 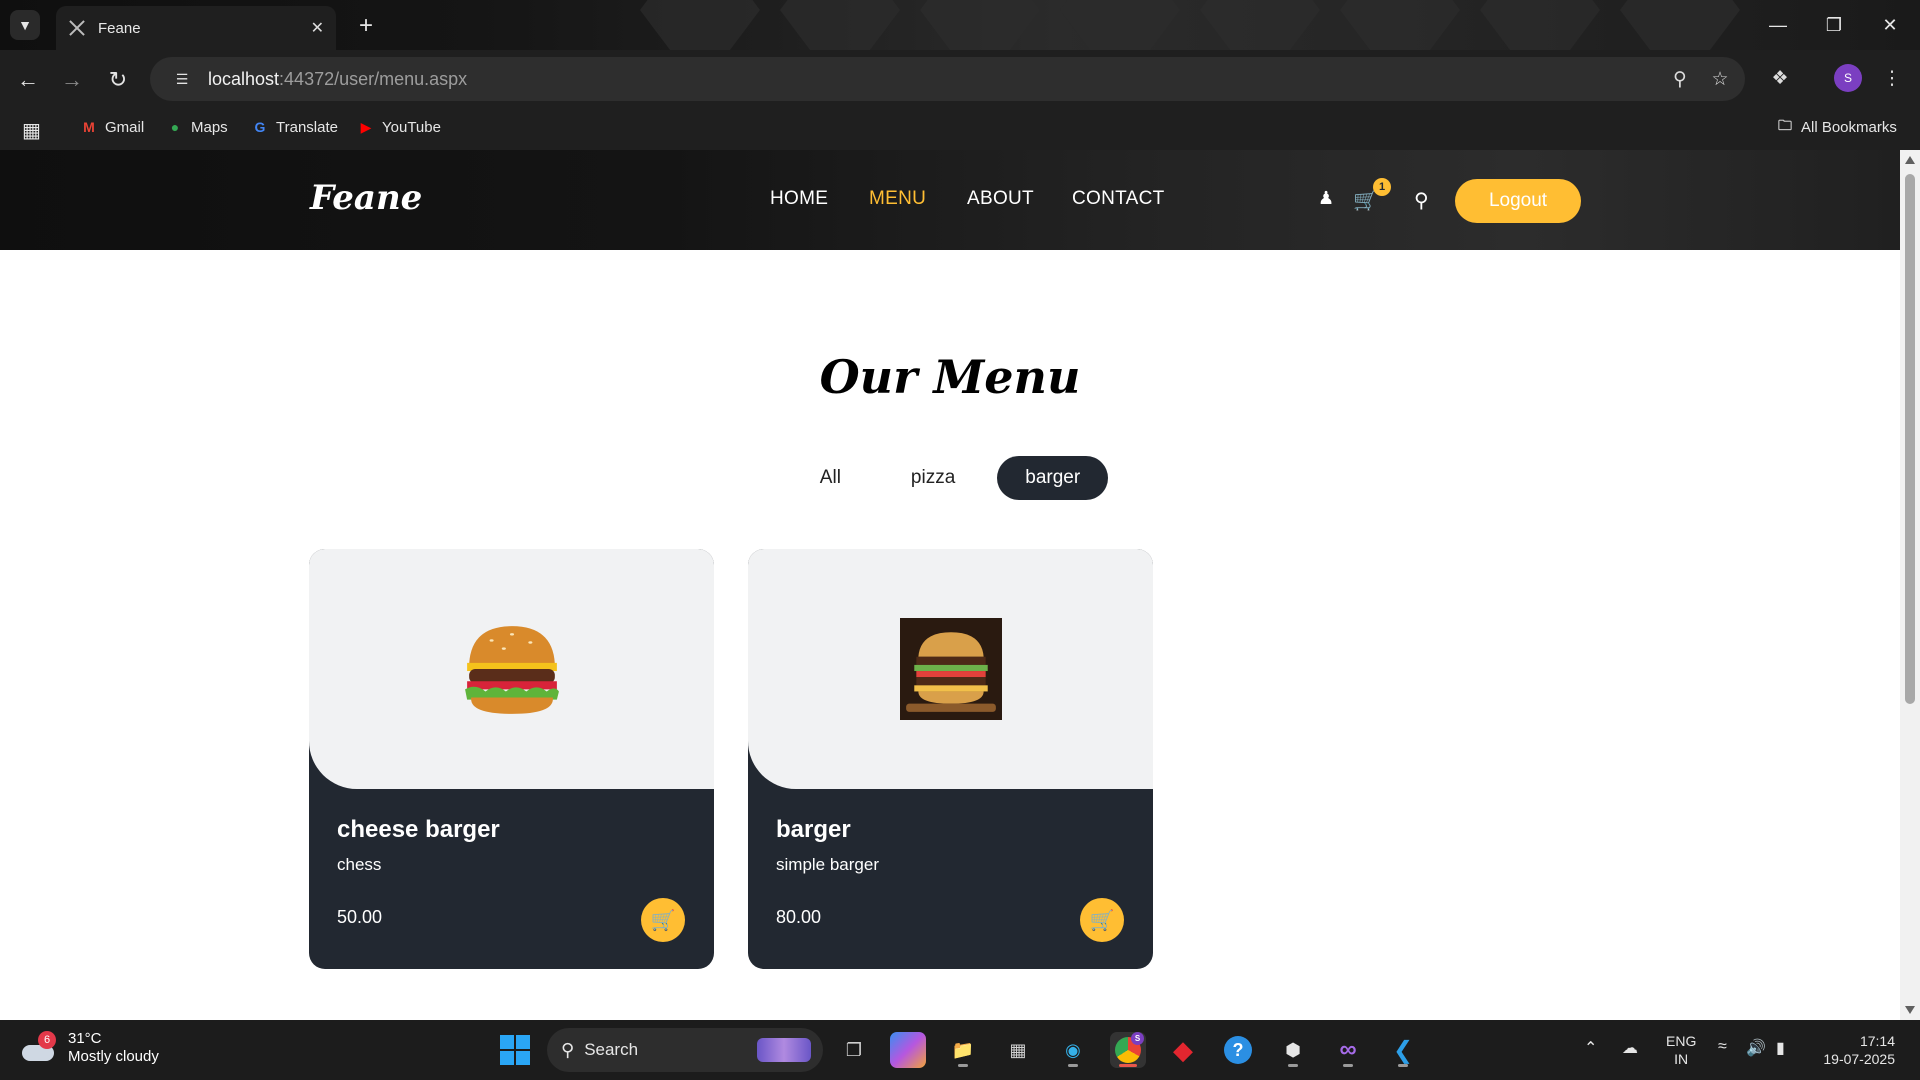 What do you see at coordinates (47, 1040) in the screenshot?
I see `weather-badge: 6` at bounding box center [47, 1040].